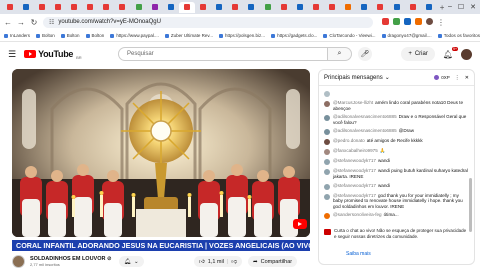  I want to click on search-input: Pesquisar, so click(223, 54).